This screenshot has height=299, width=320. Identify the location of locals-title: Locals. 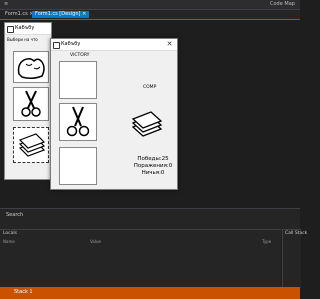
(10, 233).